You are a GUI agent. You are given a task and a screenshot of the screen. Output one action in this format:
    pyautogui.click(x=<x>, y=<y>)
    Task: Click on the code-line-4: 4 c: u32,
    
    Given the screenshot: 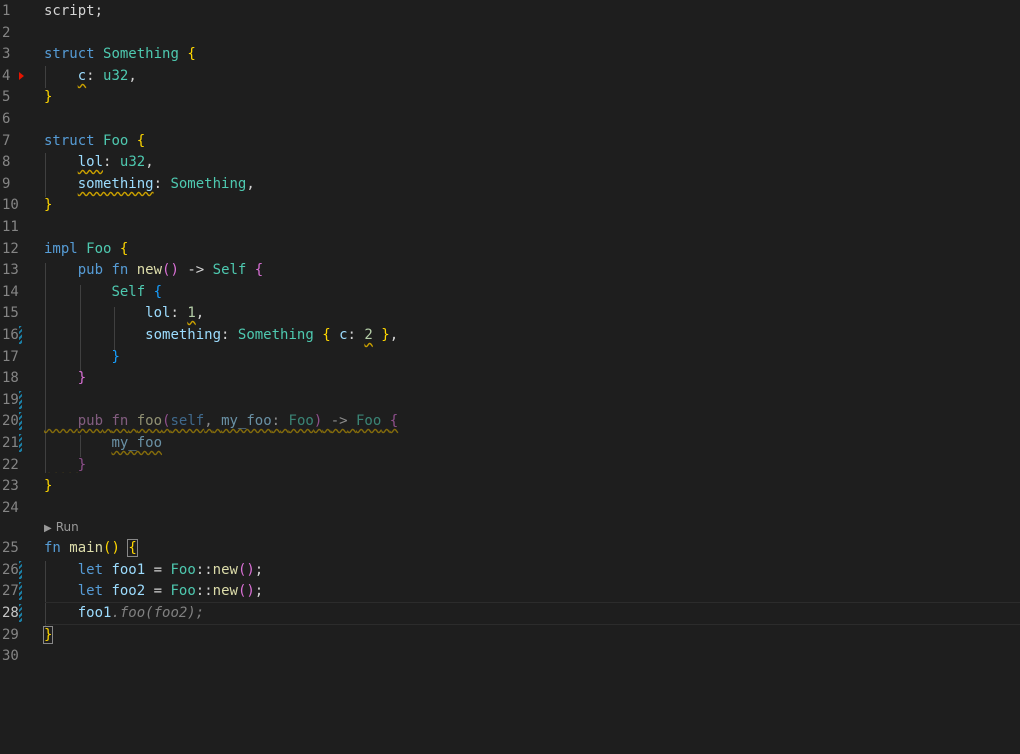 What is the action you would take?
    pyautogui.click(x=510, y=76)
    